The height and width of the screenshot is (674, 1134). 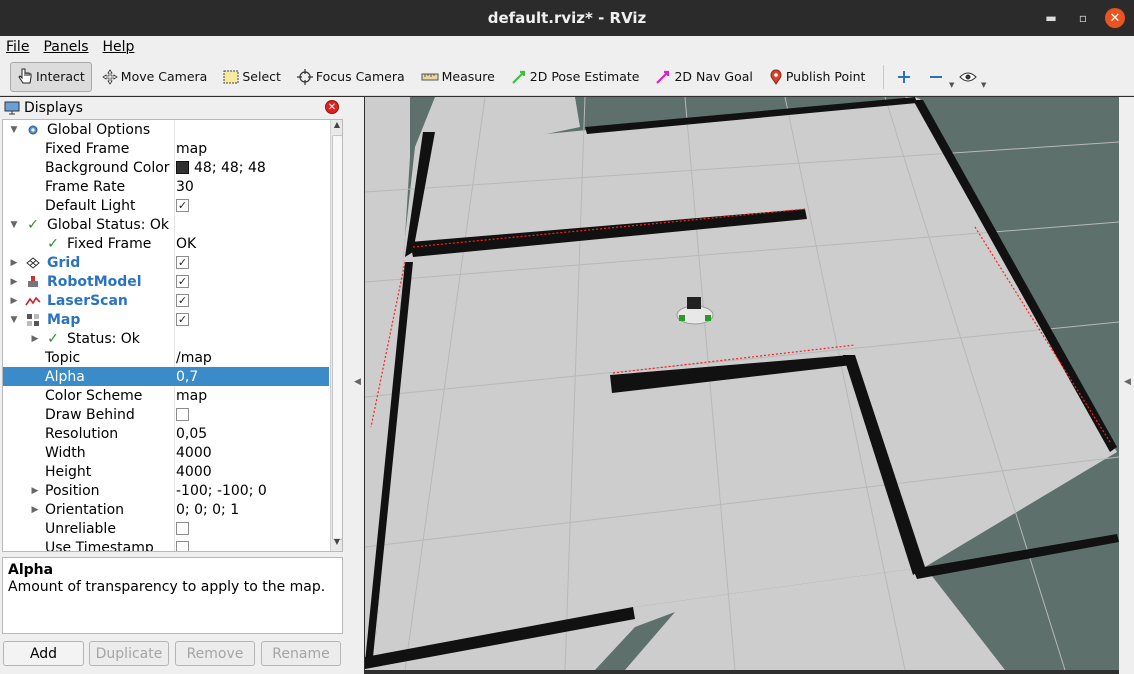 I want to click on menu-panels: Panels, so click(x=65, y=47).